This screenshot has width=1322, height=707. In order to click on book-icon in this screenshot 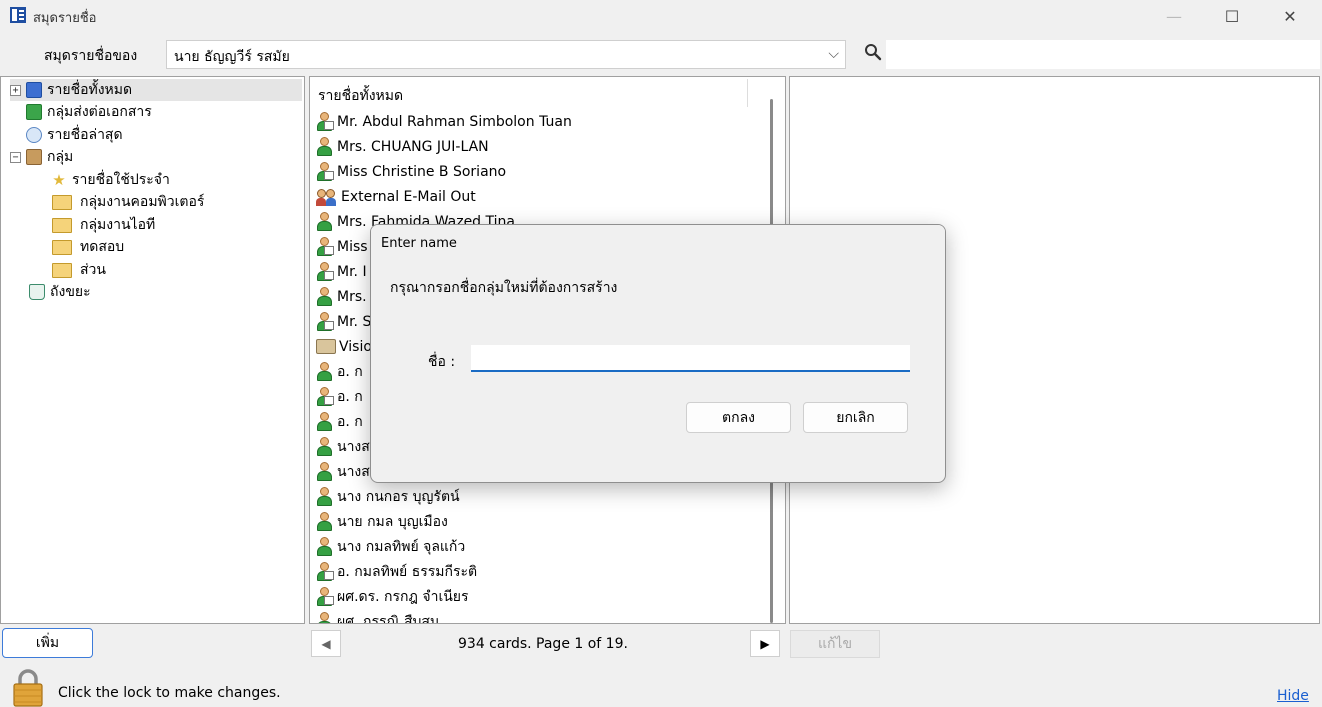, I will do `click(326, 346)`.